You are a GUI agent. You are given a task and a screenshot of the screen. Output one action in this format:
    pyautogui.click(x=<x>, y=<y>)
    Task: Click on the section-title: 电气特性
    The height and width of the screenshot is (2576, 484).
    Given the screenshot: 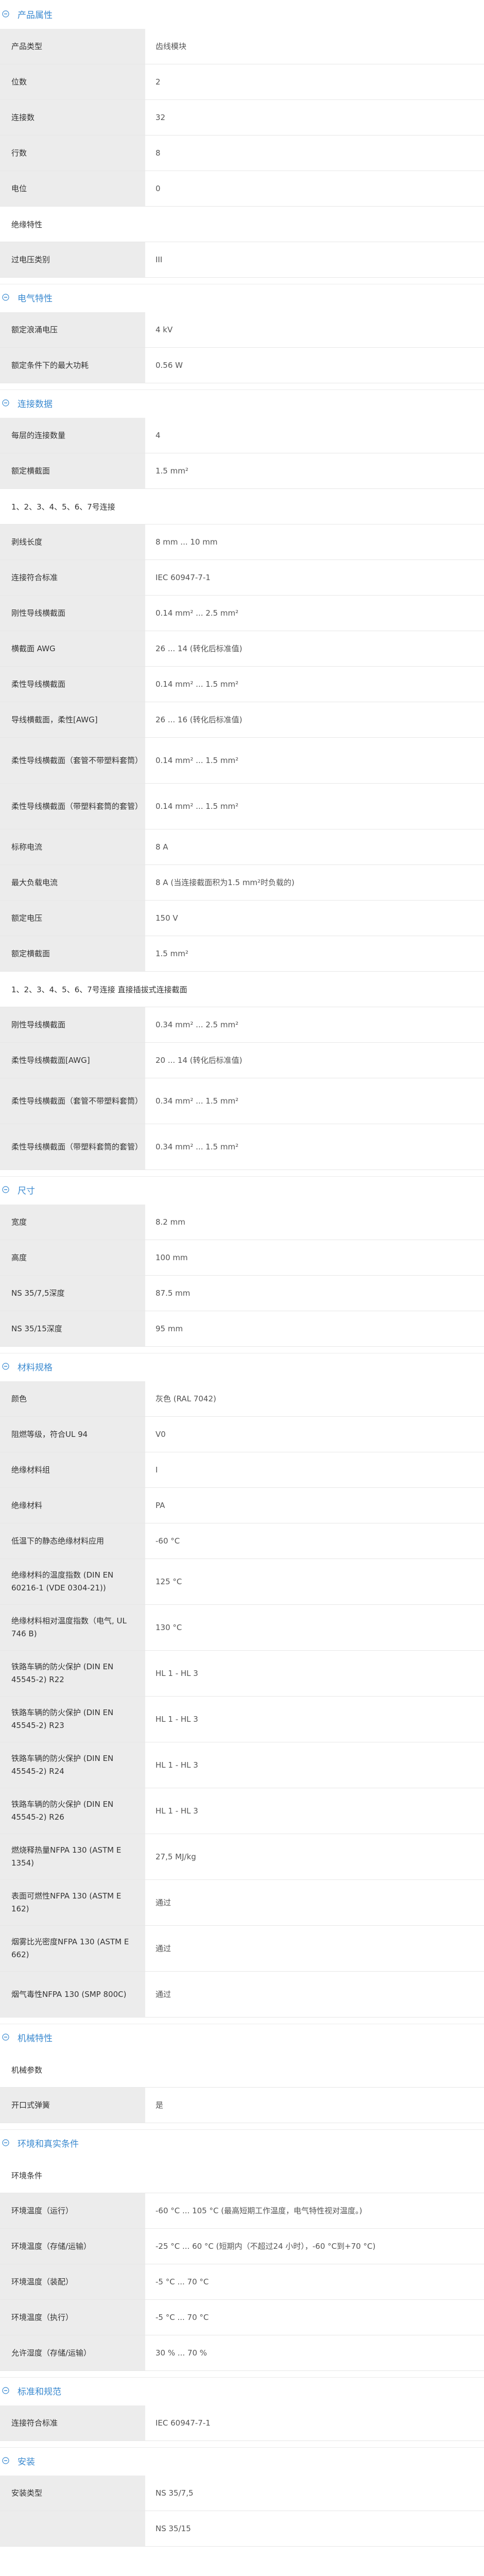 What is the action you would take?
    pyautogui.click(x=35, y=298)
    